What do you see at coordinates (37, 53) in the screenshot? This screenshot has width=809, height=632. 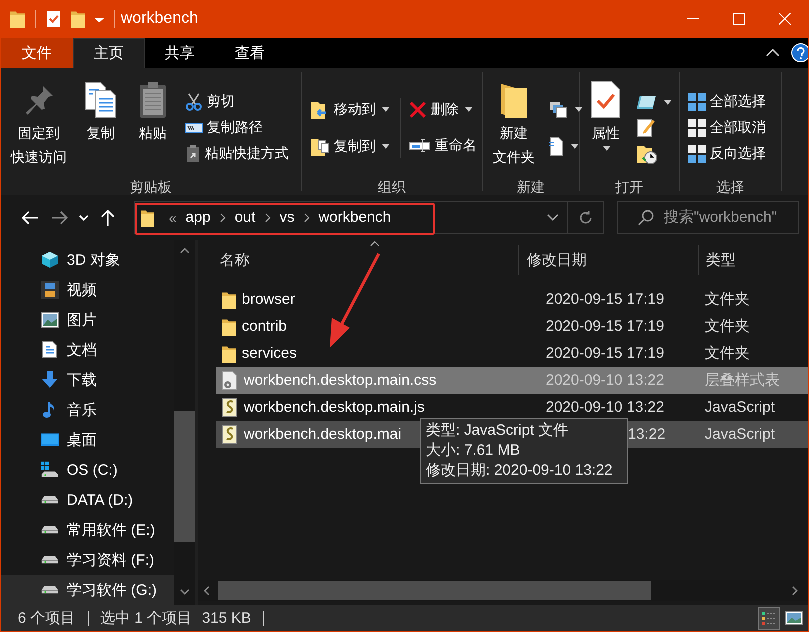 I see `ribbon-tab: 文件` at bounding box center [37, 53].